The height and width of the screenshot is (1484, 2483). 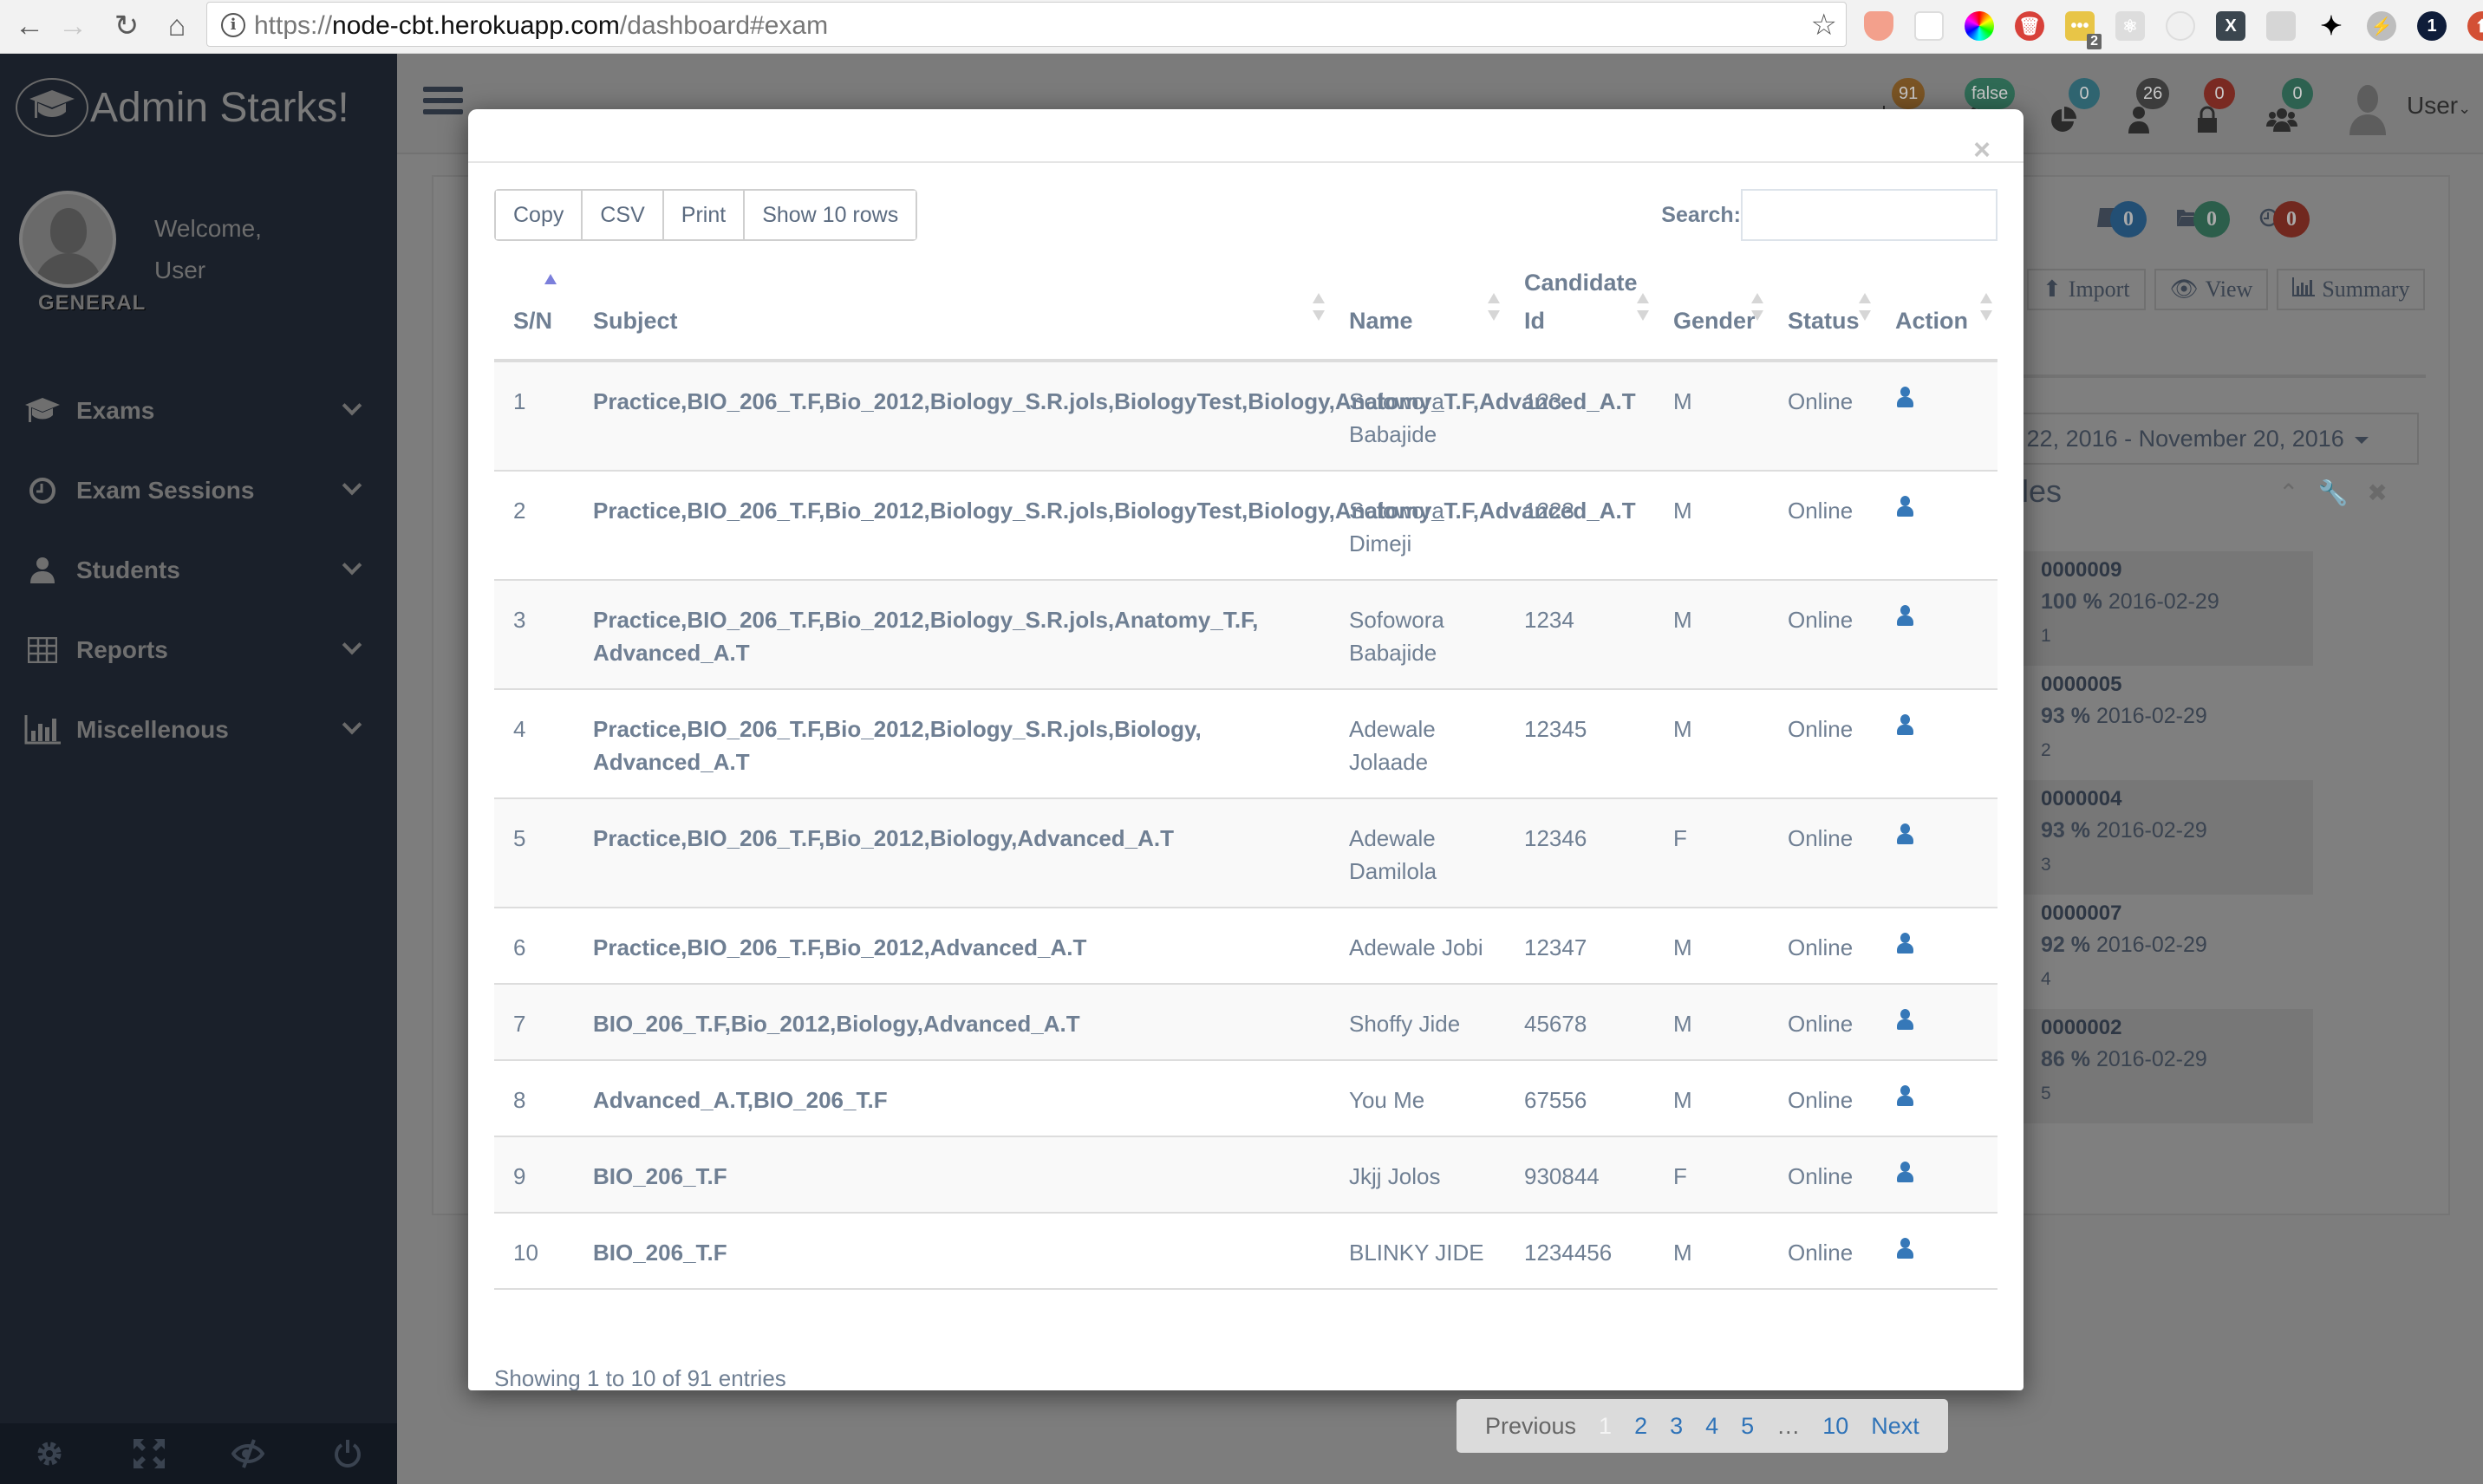 I want to click on profile-rank: 5, so click(x=2046, y=1093).